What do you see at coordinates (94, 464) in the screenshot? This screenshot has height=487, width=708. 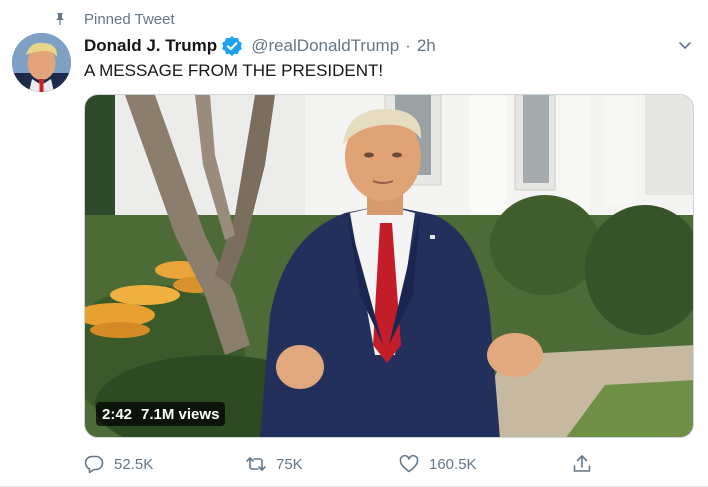 I see `reply-icon` at bounding box center [94, 464].